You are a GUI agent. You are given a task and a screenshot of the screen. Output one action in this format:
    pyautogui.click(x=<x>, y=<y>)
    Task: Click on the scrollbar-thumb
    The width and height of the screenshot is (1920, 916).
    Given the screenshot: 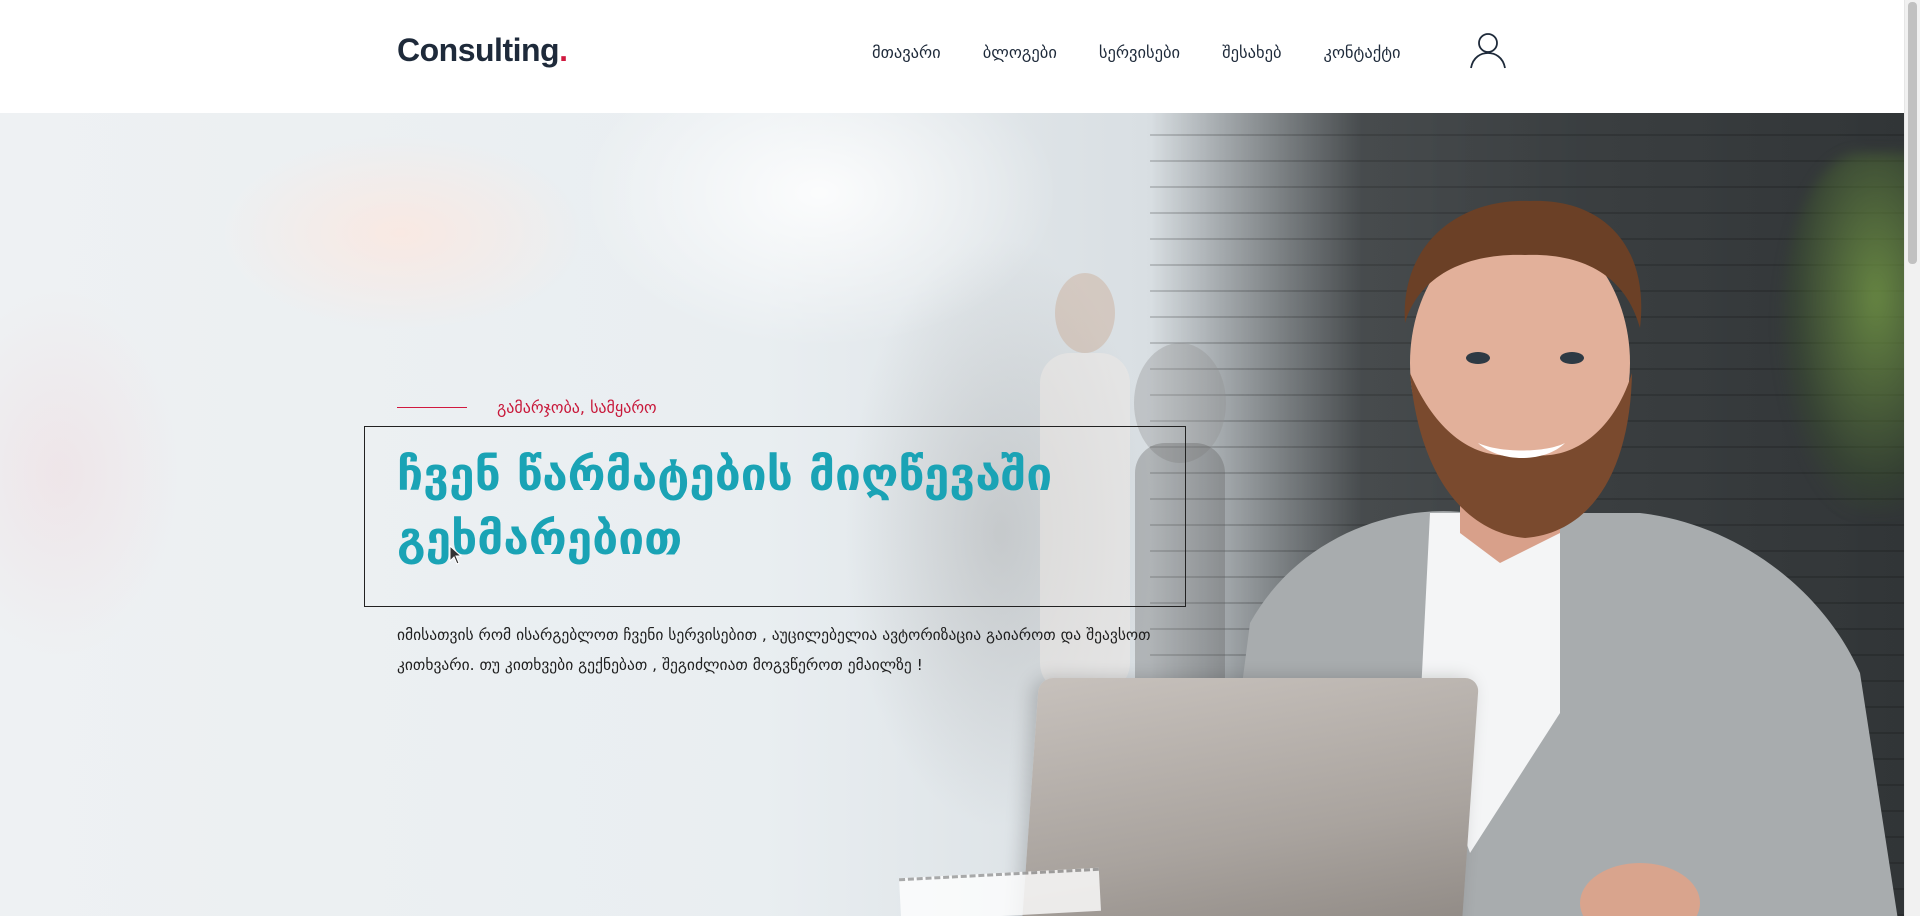 What is the action you would take?
    pyautogui.click(x=1912, y=133)
    